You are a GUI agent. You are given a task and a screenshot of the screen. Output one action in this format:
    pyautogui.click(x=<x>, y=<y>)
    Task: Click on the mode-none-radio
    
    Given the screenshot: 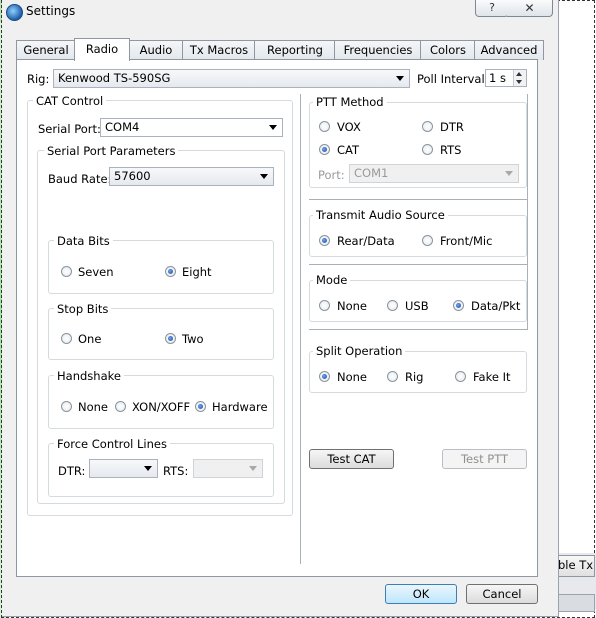 What is the action you would take?
    pyautogui.click(x=324, y=305)
    